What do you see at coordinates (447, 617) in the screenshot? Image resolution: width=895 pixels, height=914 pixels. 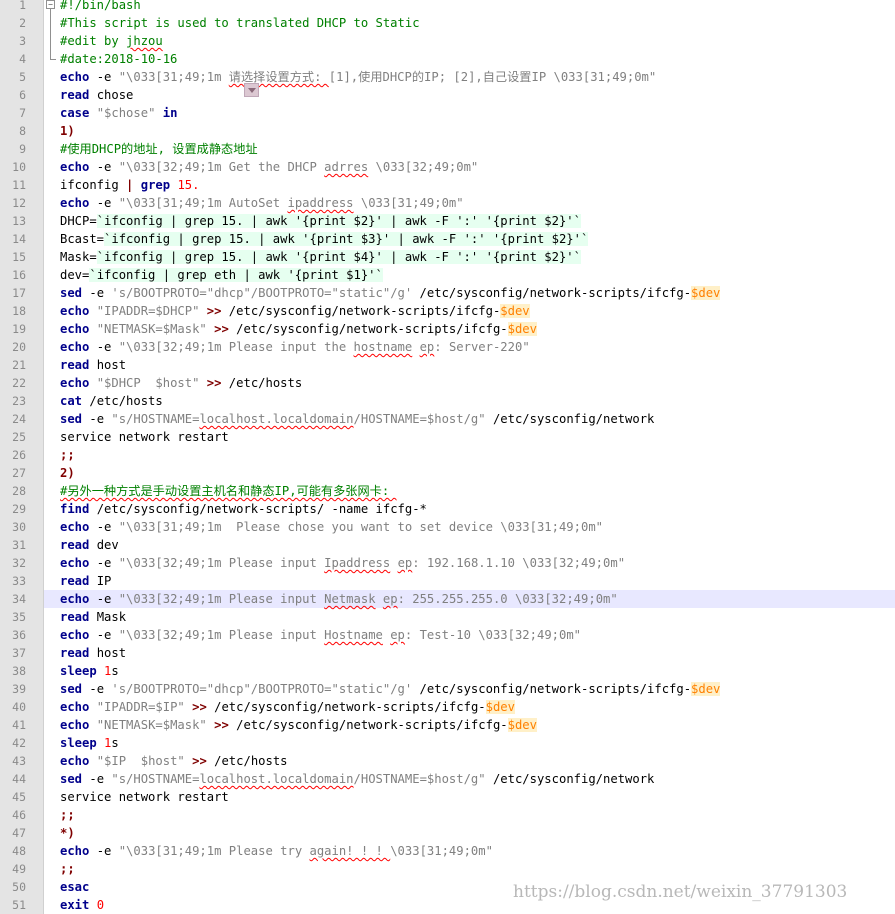 I see `code-line: 35 read Mask` at bounding box center [447, 617].